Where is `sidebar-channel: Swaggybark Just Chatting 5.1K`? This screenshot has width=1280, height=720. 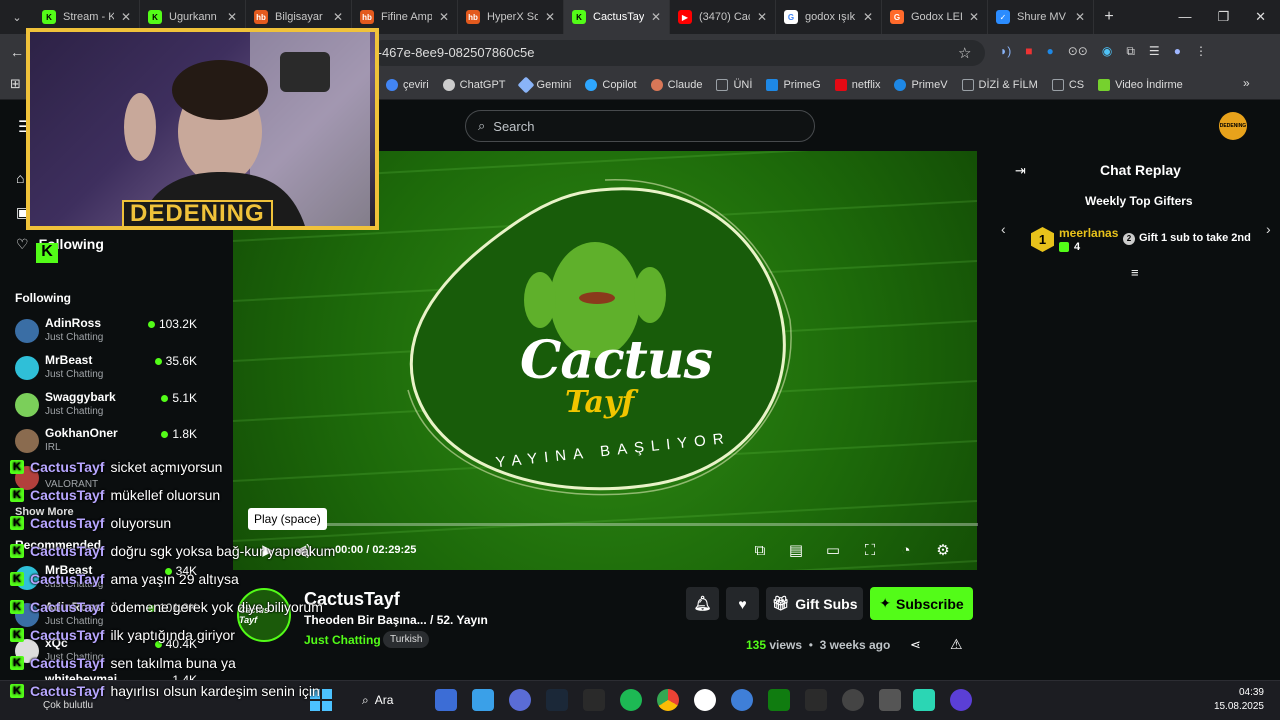
sidebar-channel: Swaggybark Just Chatting 5.1K is located at coordinates (110, 408).